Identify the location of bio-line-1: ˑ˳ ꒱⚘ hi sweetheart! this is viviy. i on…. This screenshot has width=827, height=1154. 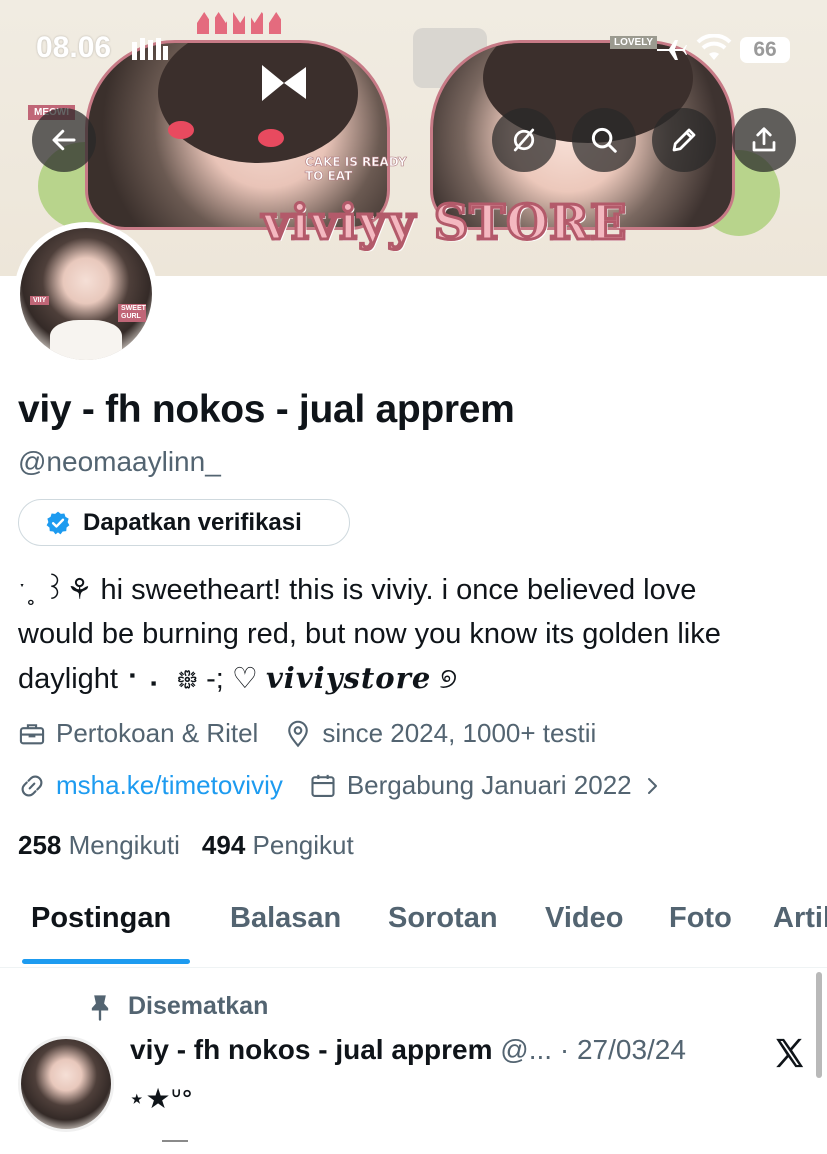
(357, 590).